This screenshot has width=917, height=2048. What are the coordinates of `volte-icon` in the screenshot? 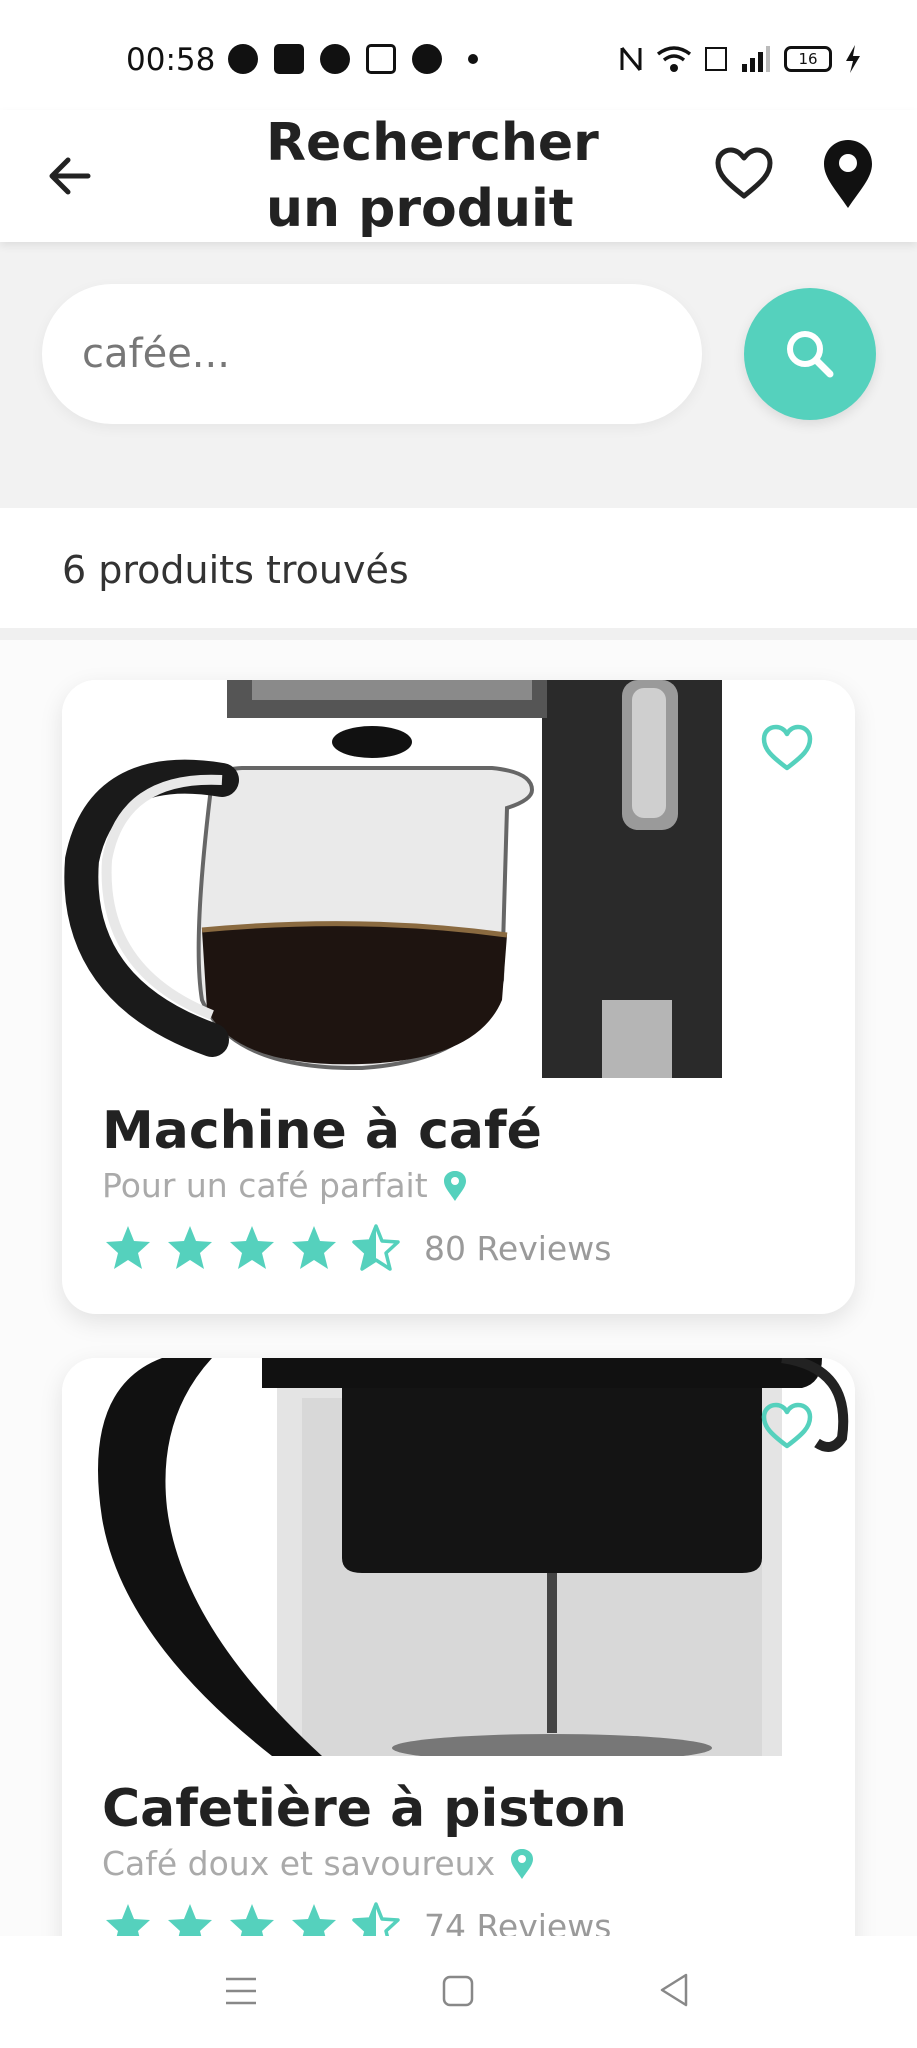 It's located at (716, 59).